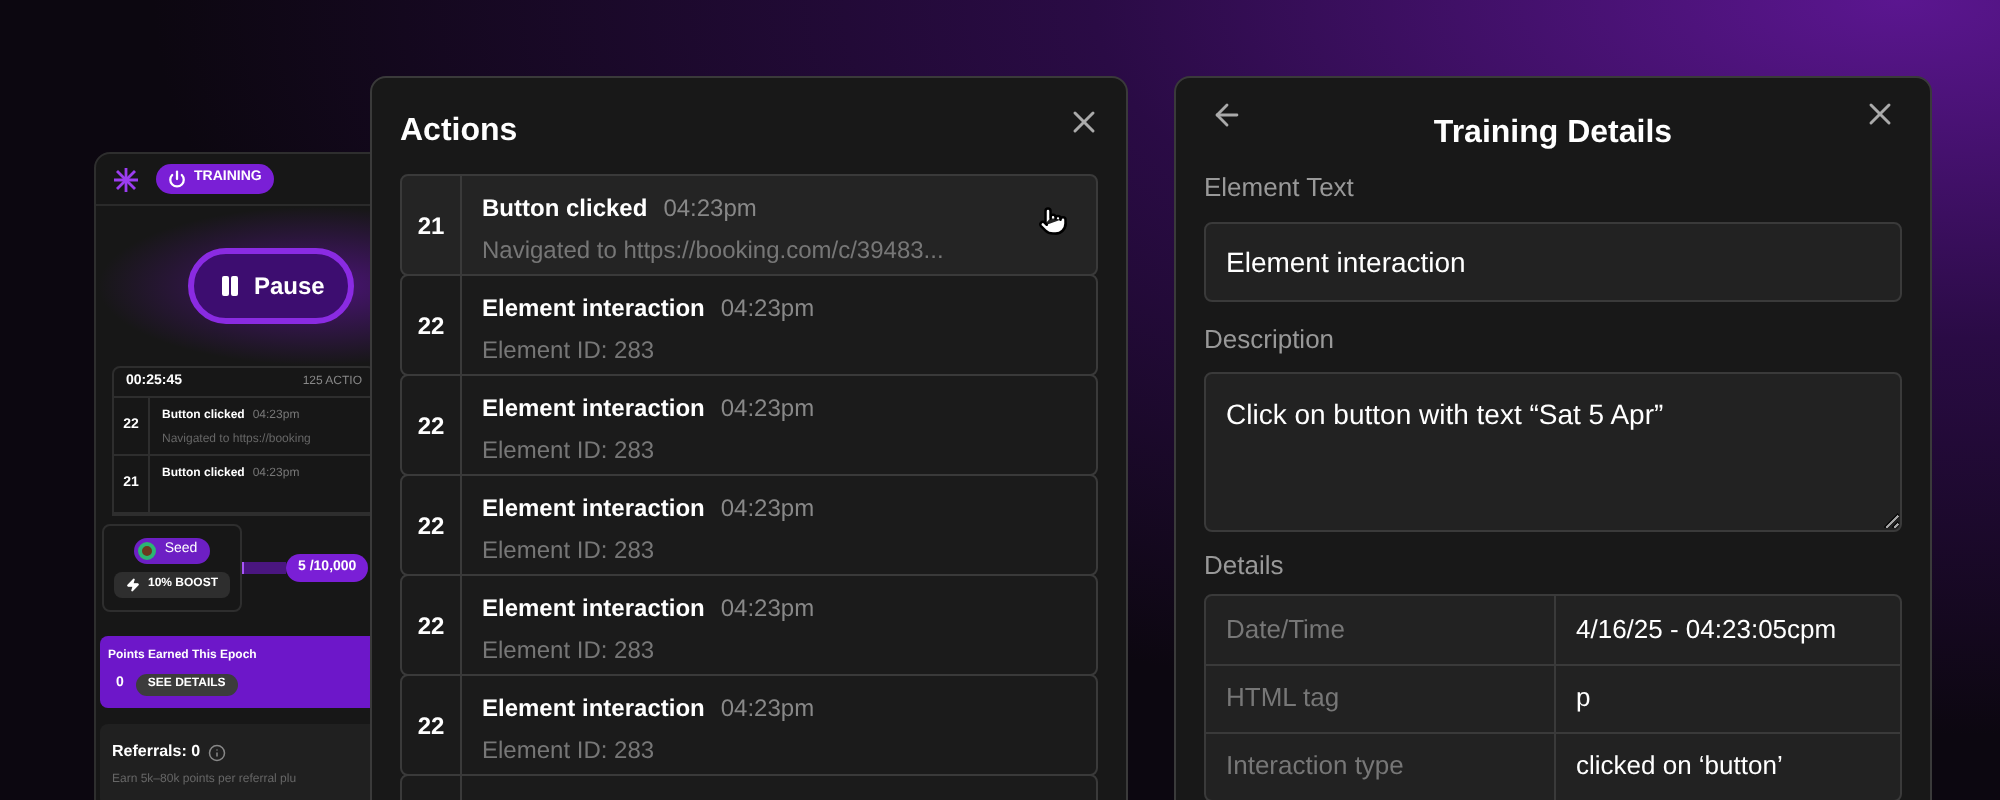  Describe the element at coordinates (132, 584) in the screenshot. I see `lightning-icon` at that location.